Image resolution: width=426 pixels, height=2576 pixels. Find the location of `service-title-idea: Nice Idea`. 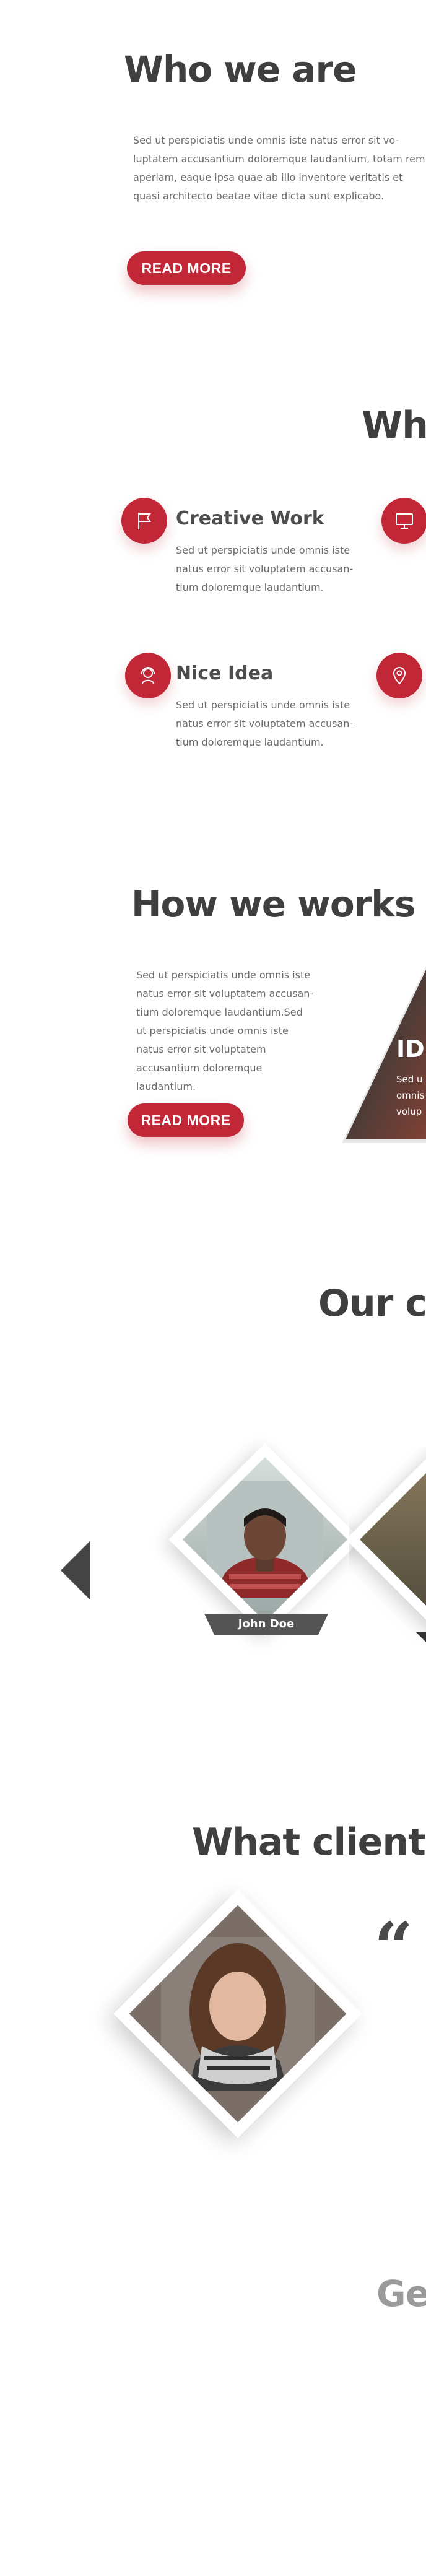

service-title-idea: Nice Idea is located at coordinates (225, 673).